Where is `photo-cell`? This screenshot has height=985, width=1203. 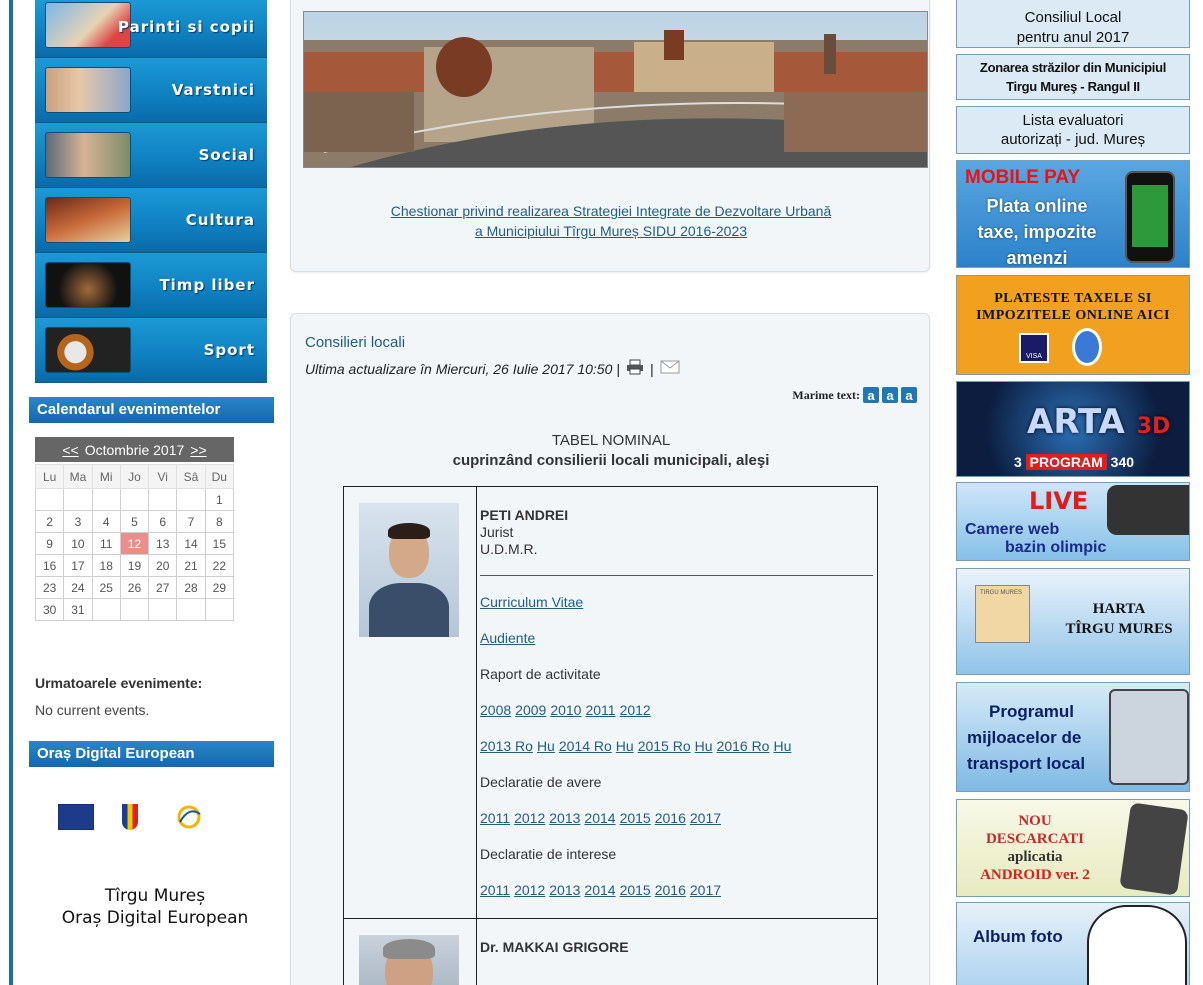 photo-cell is located at coordinates (410, 702).